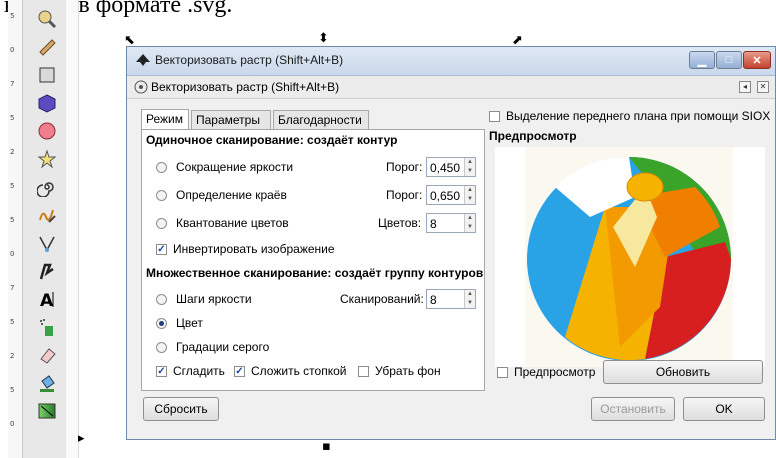  I want to click on ellipse-tool-icon, so click(47, 131).